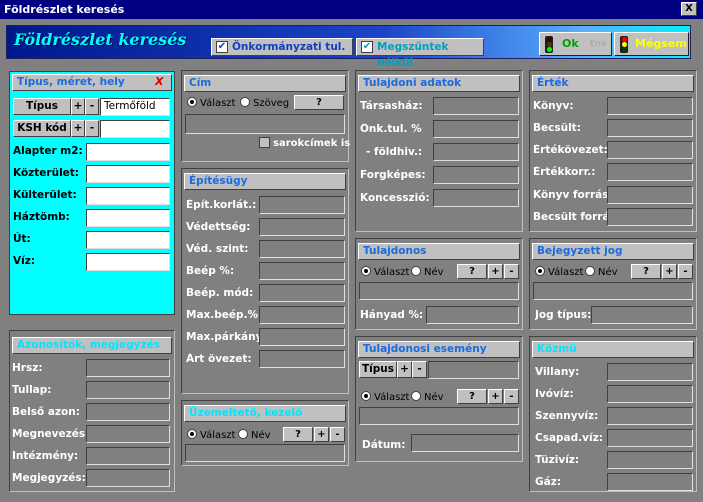 Image resolution: width=703 pixels, height=502 pixels. What do you see at coordinates (427, 272) in the screenshot?
I see `tulajdonos-nev-radio: Név` at bounding box center [427, 272].